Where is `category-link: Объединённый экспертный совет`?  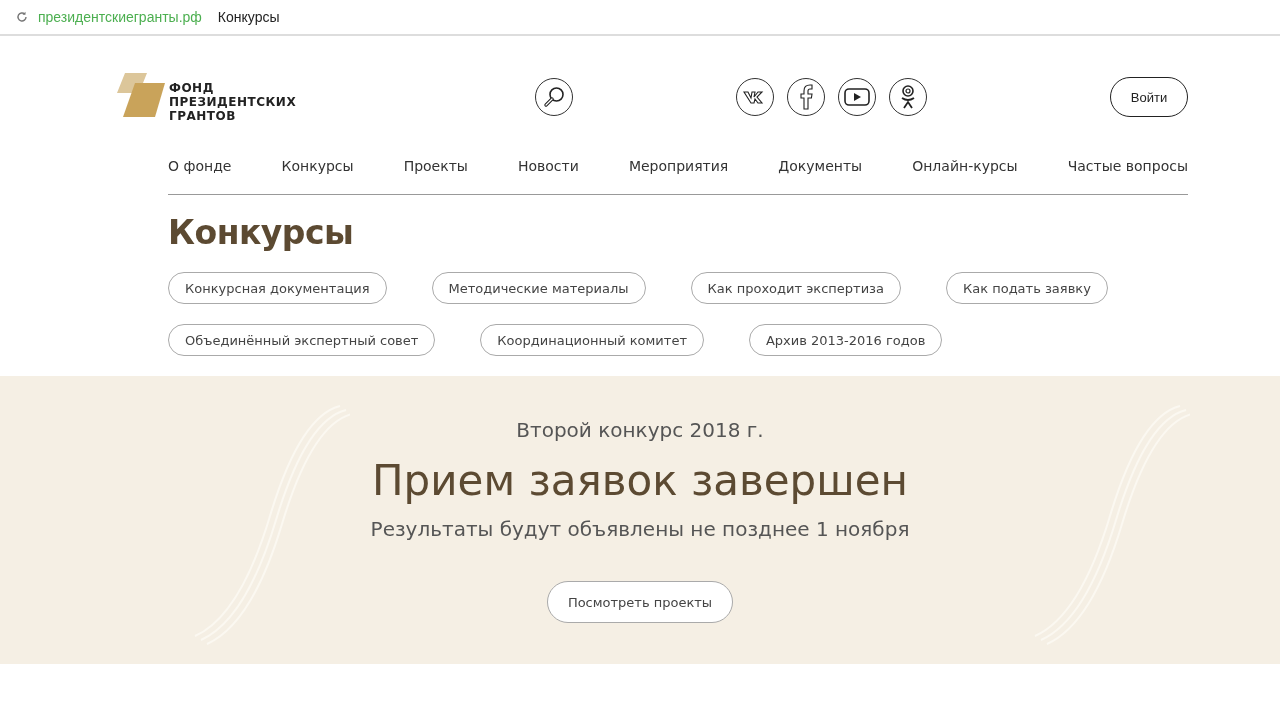
category-link: Объединённый экспертный совет is located at coordinates (302, 340).